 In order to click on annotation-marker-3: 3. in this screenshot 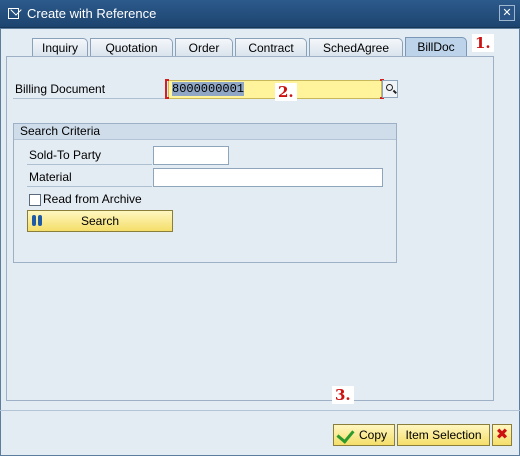, I will do `click(343, 395)`.